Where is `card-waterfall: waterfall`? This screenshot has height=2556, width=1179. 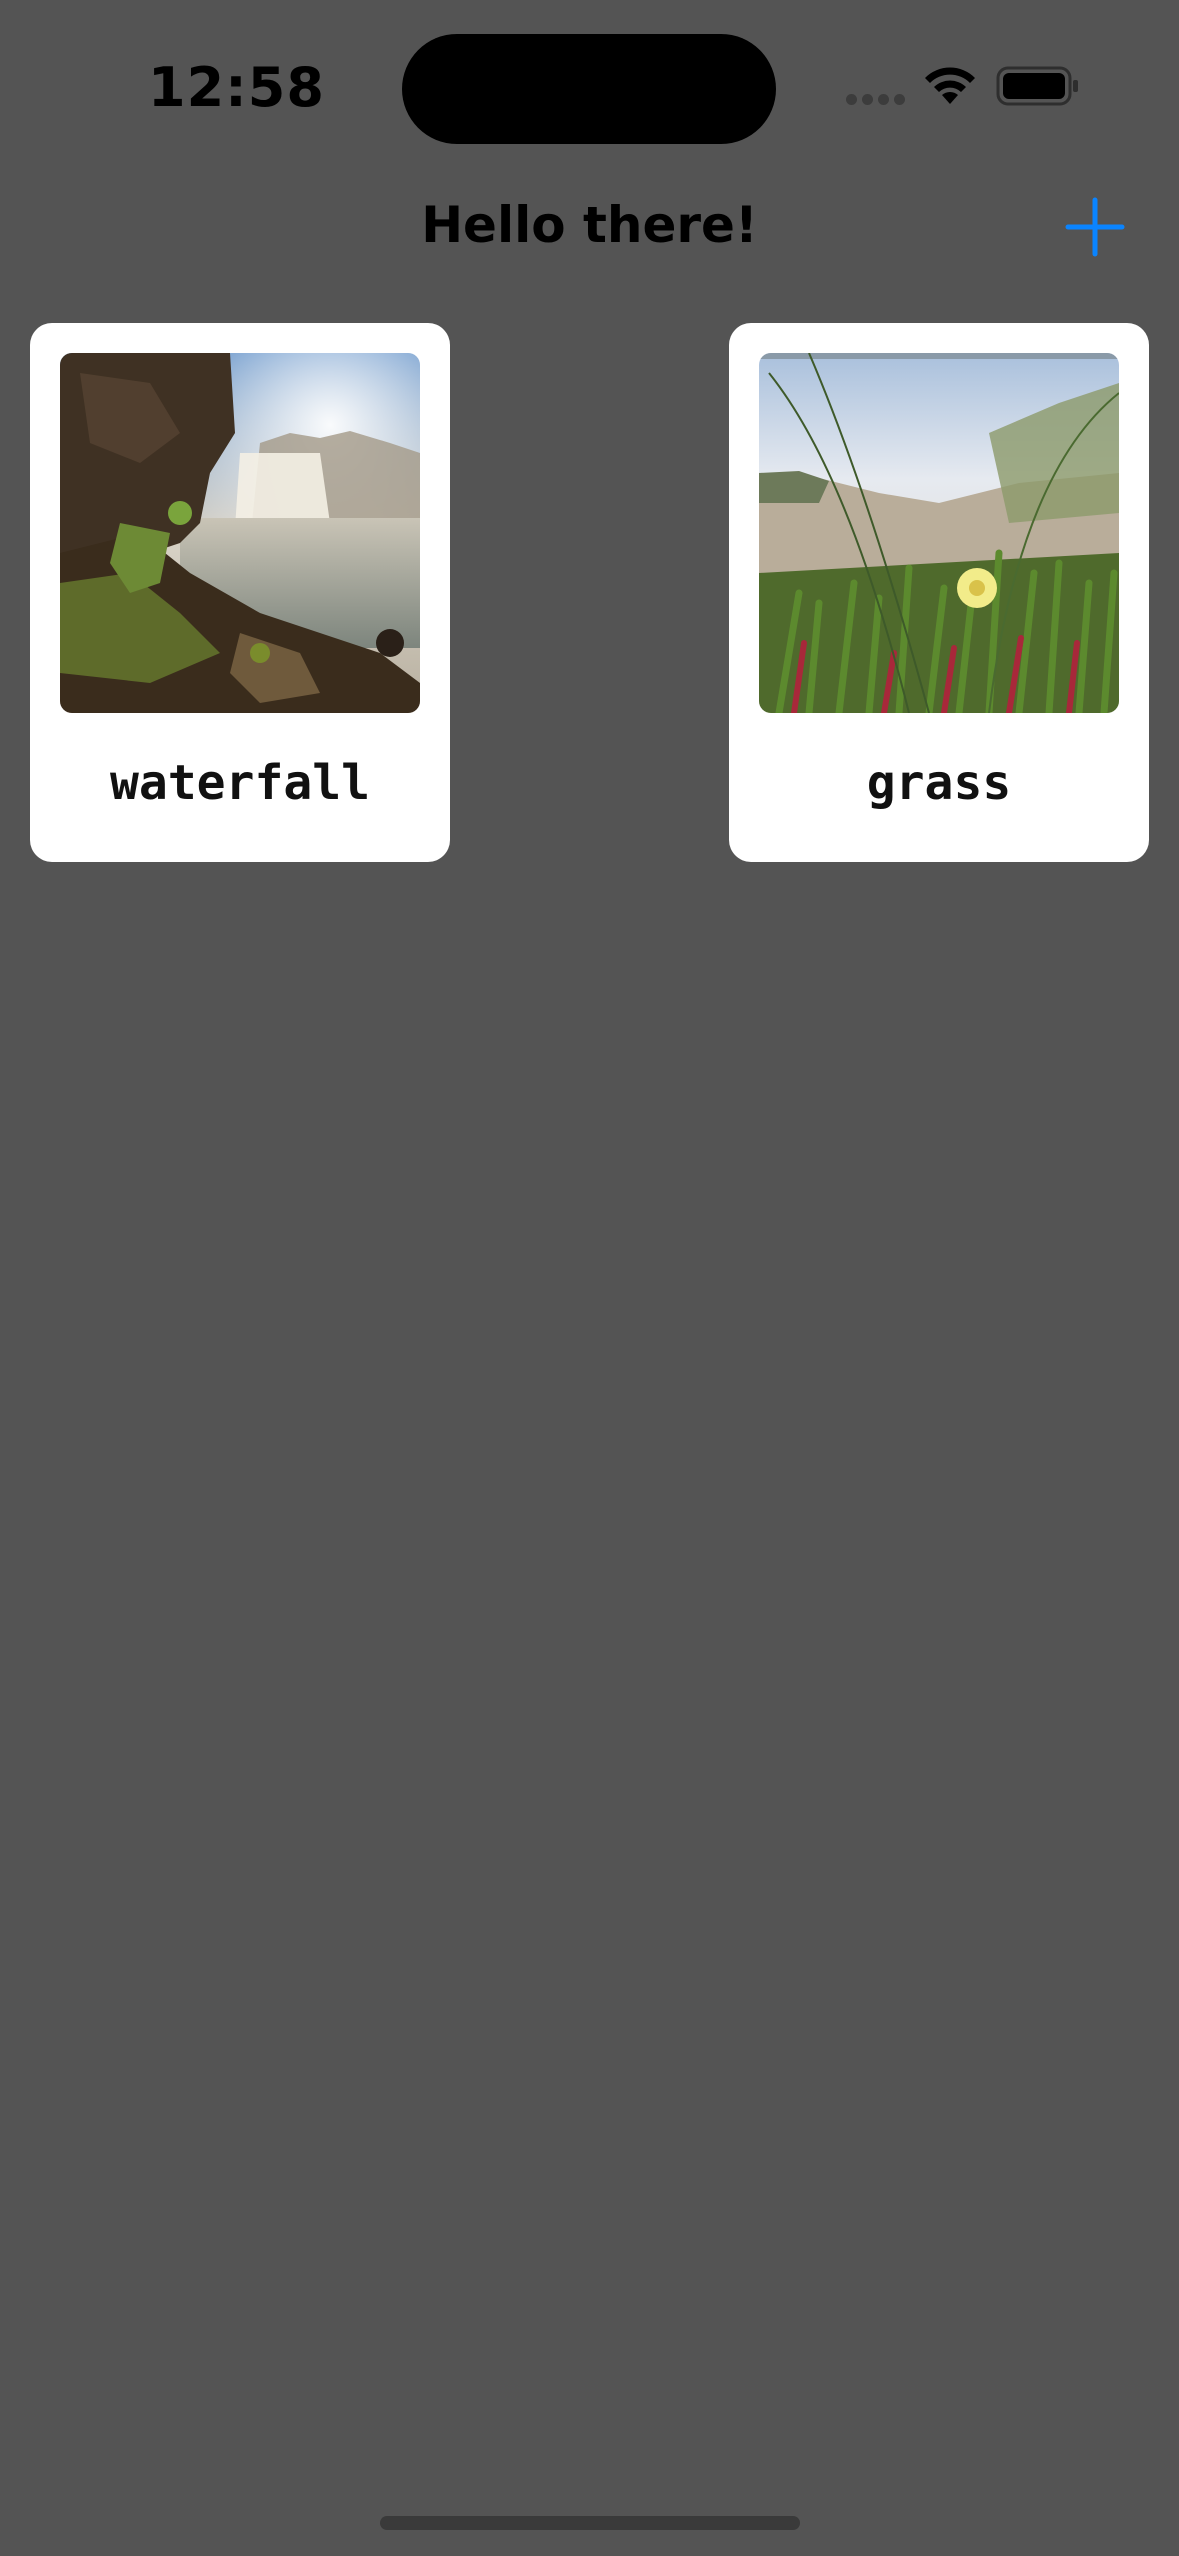
card-waterfall: waterfall is located at coordinates (240, 592).